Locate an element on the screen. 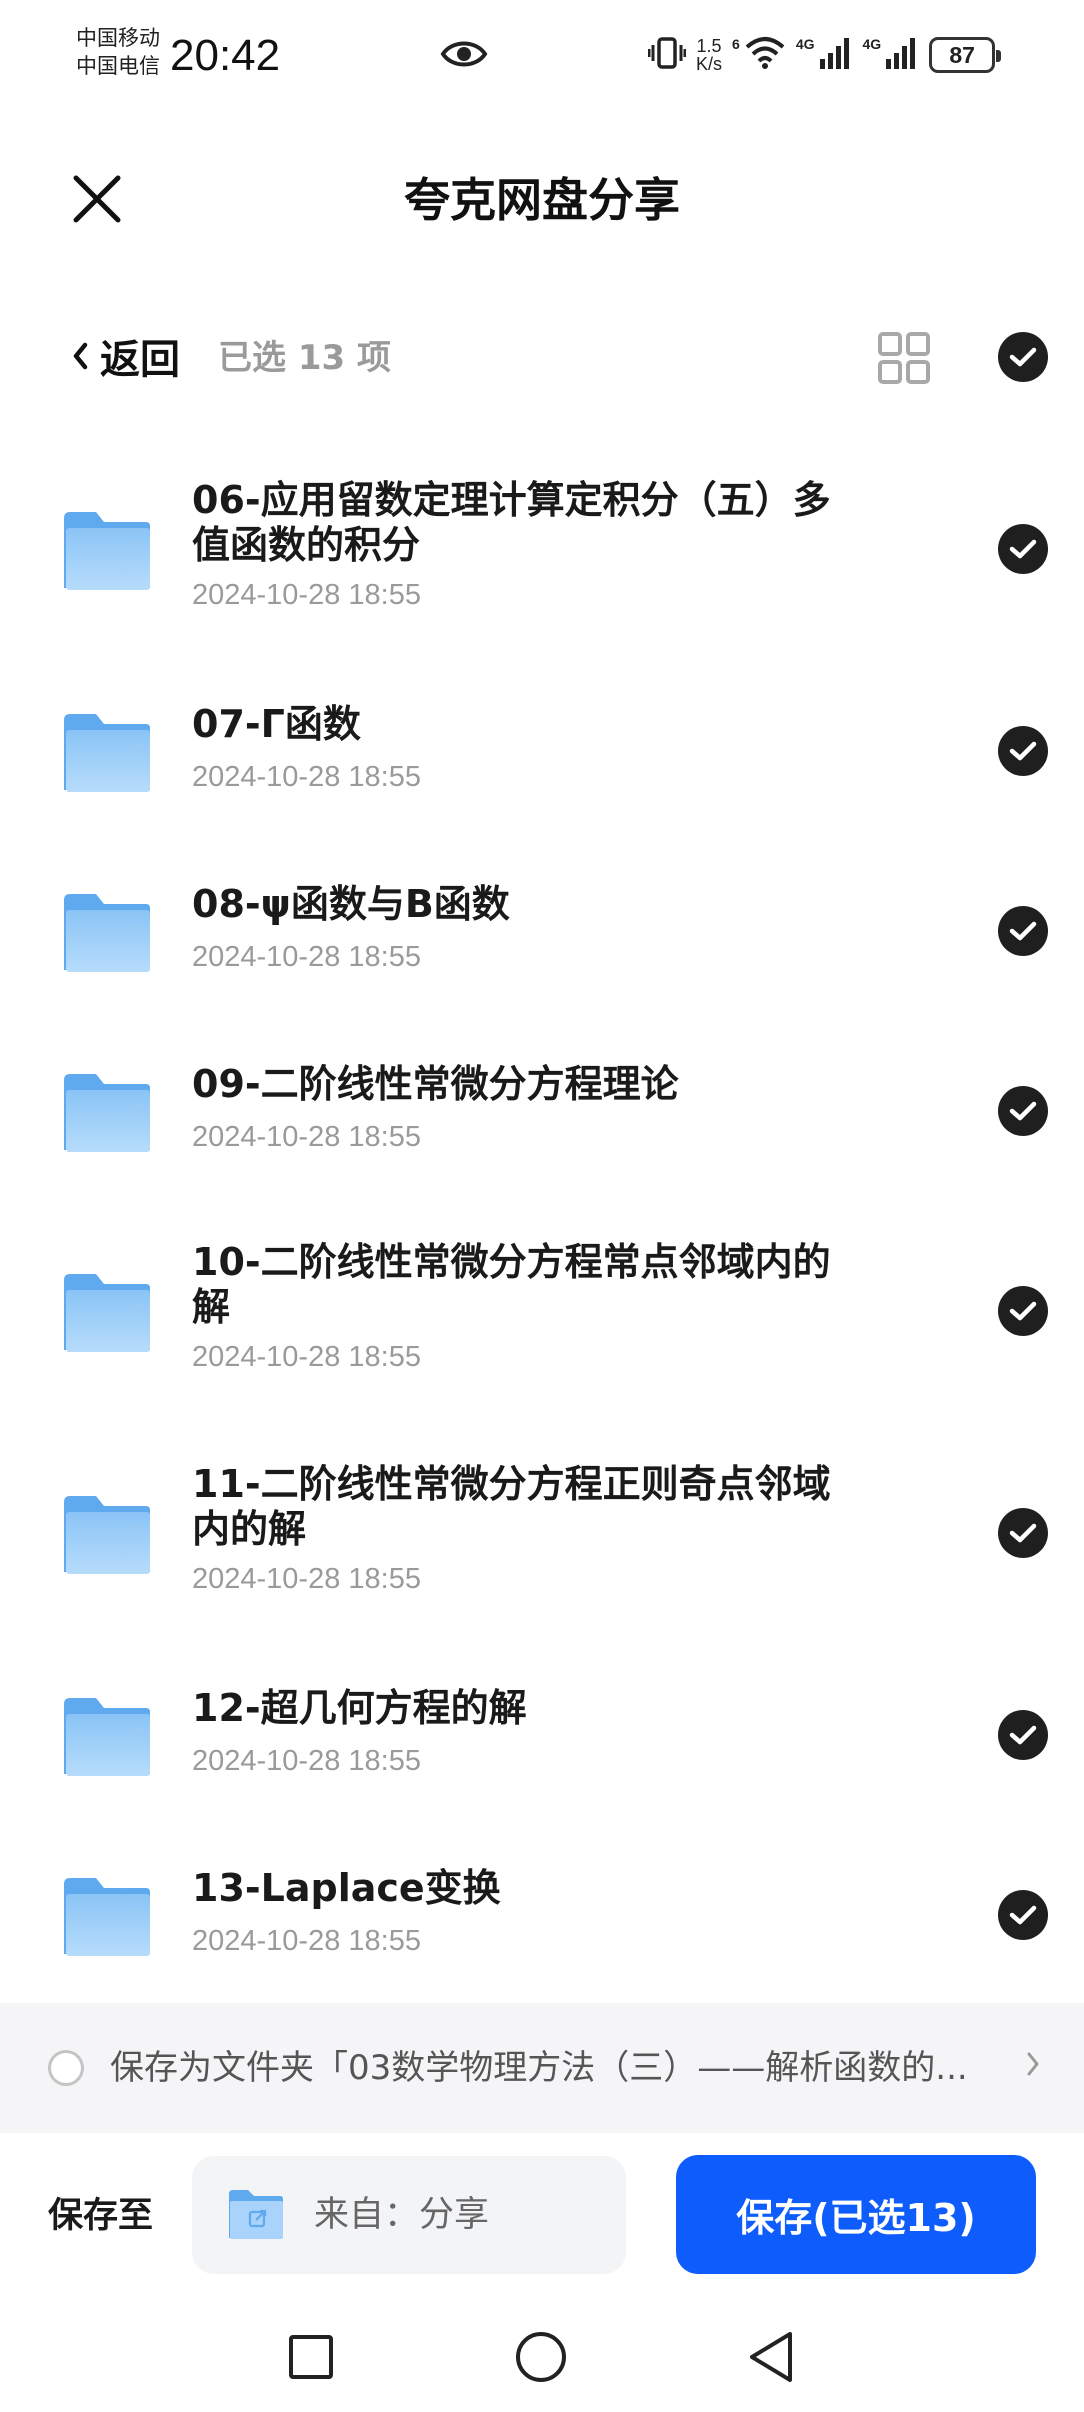  speed-value: 1.5 is located at coordinates (709, 46).